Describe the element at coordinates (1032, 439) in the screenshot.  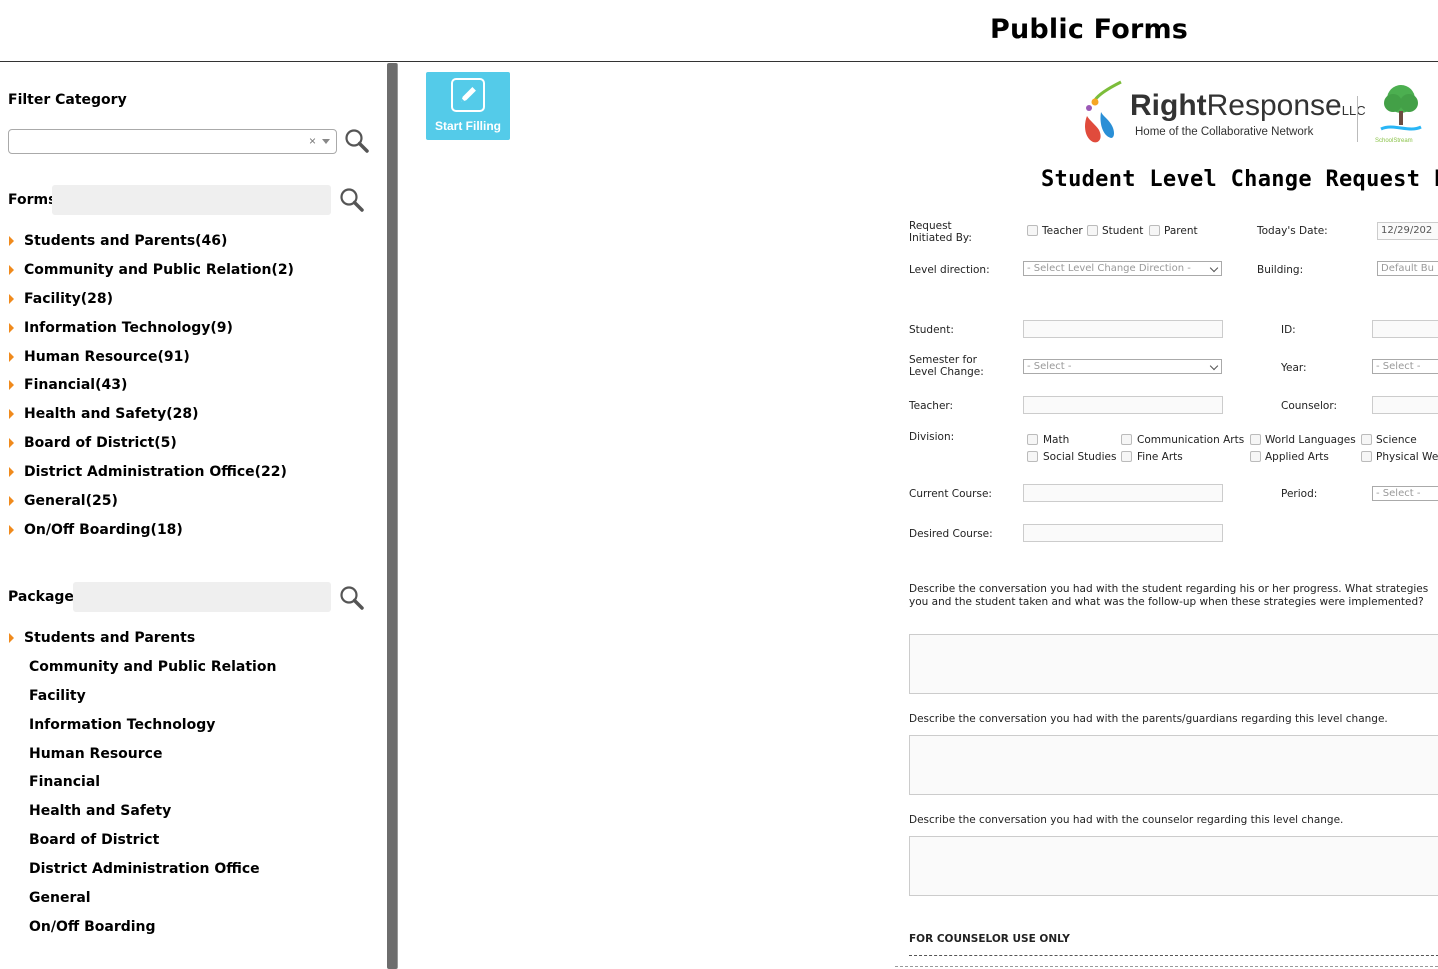
I see `math-checkbox` at that location.